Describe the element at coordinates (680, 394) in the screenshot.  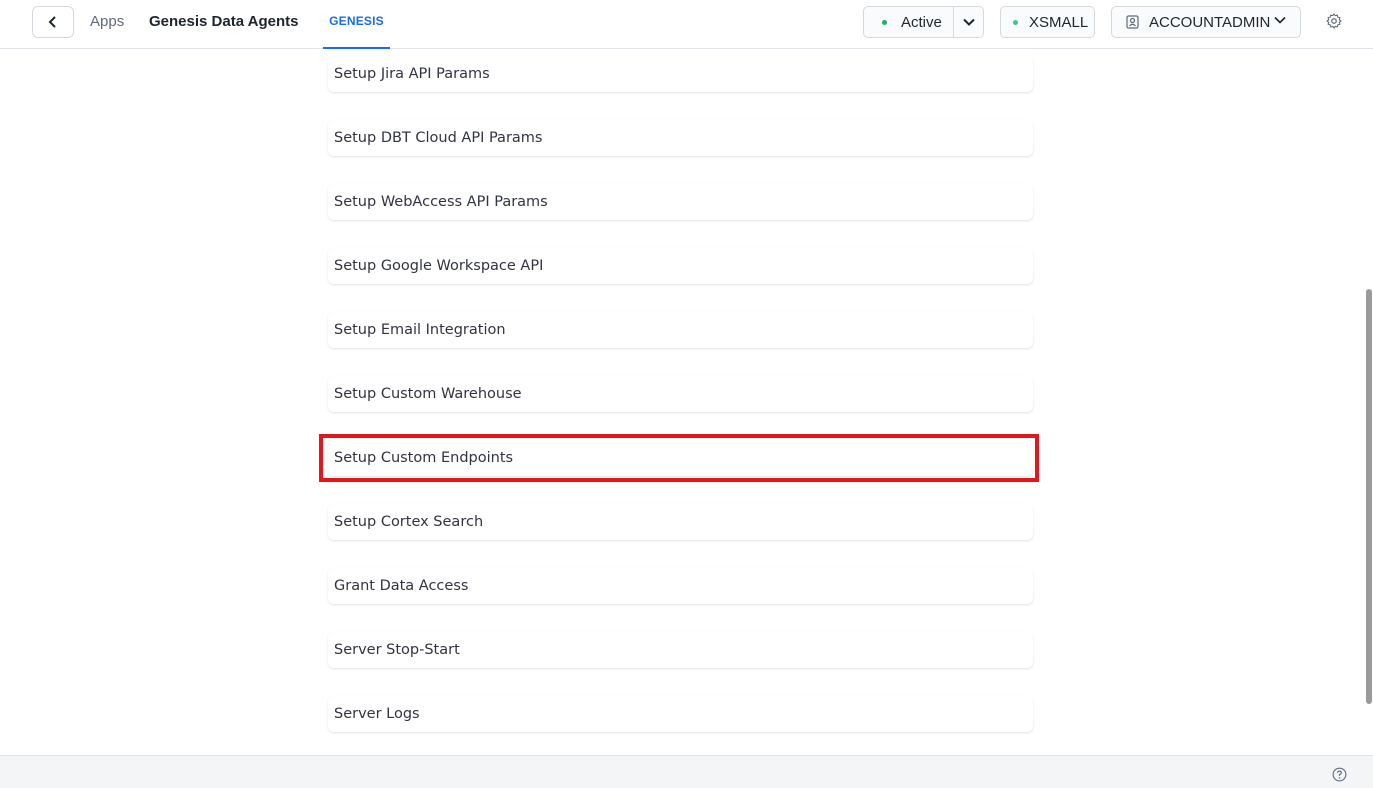
I see `menu-item-setup-custom-warehouse: Setup Custom Warehouse` at that location.